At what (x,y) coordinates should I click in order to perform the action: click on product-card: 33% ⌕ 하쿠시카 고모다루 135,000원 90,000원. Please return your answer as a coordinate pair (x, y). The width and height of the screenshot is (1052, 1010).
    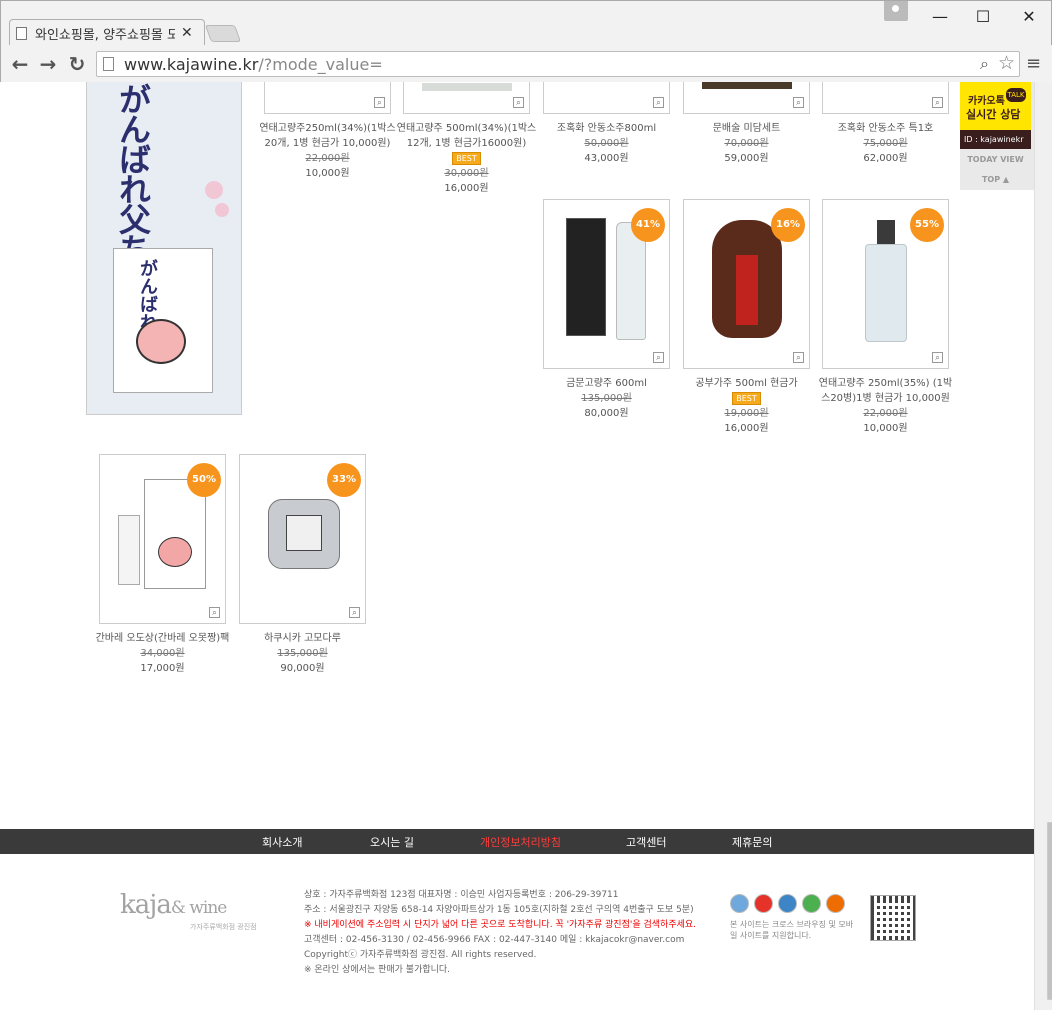
    Looking at the image, I should click on (302, 565).